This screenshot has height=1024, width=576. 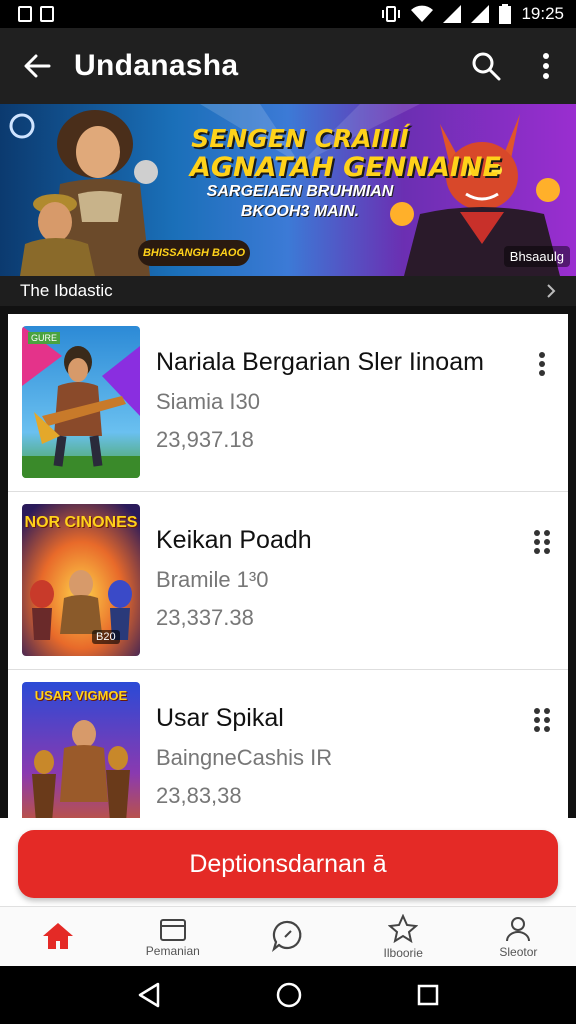 What do you see at coordinates (199, 795) in the screenshot?
I see `item-price: 23,83,38` at bounding box center [199, 795].